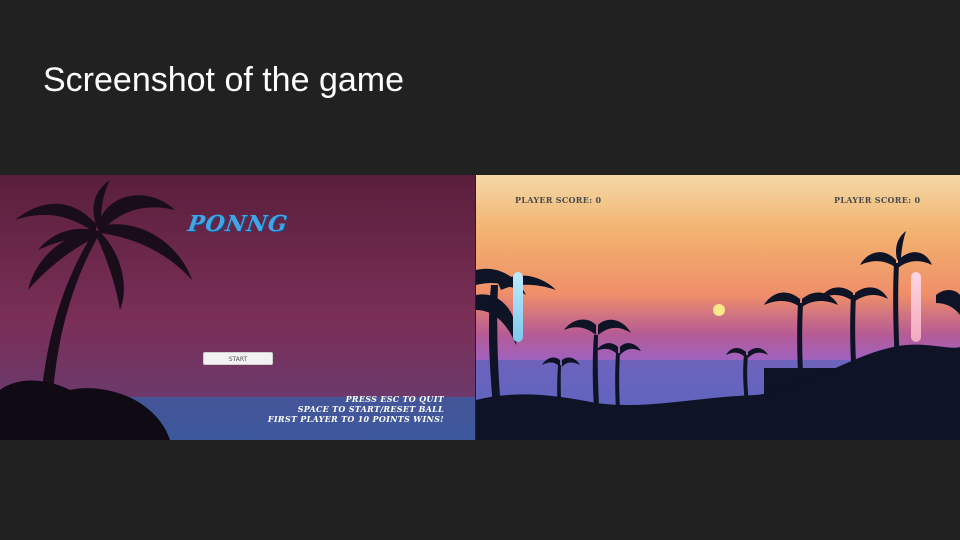 This screenshot has width=960, height=540. Describe the element at coordinates (238, 224) in the screenshot. I see `game-logo: PONNG` at that location.